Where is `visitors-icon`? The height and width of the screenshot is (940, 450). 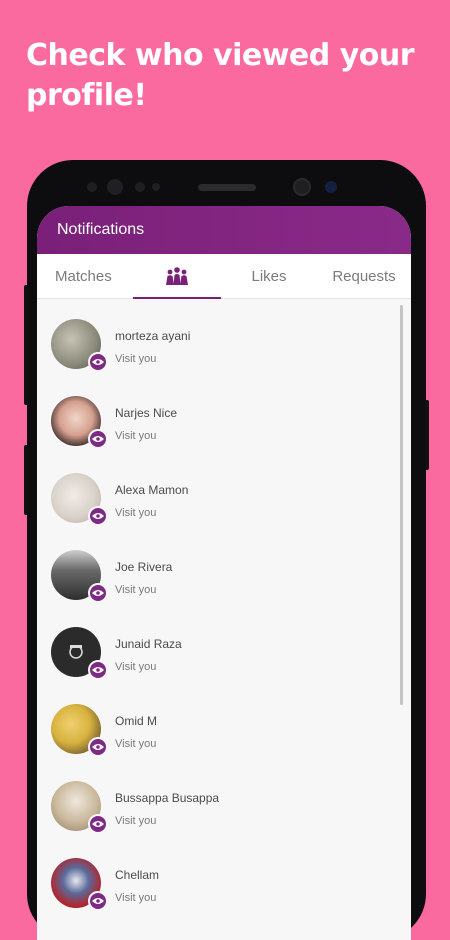
visitors-icon is located at coordinates (177, 276).